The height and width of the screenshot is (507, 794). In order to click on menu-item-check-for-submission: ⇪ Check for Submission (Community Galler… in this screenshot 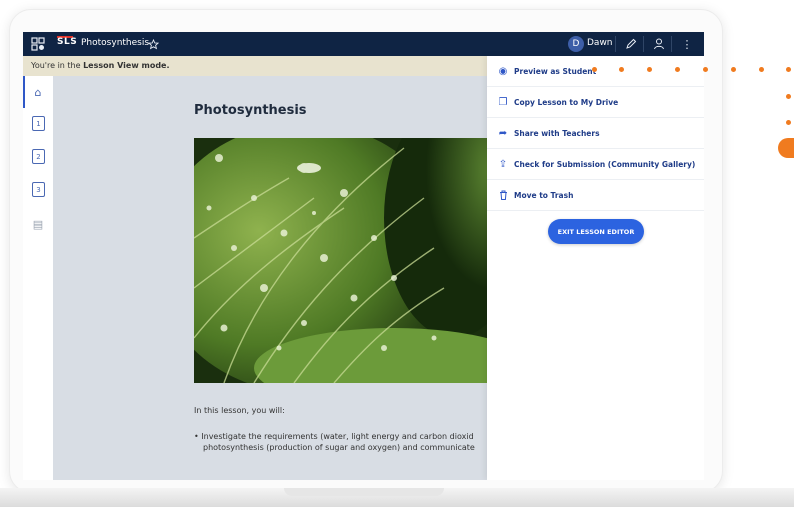, I will do `click(595, 164)`.